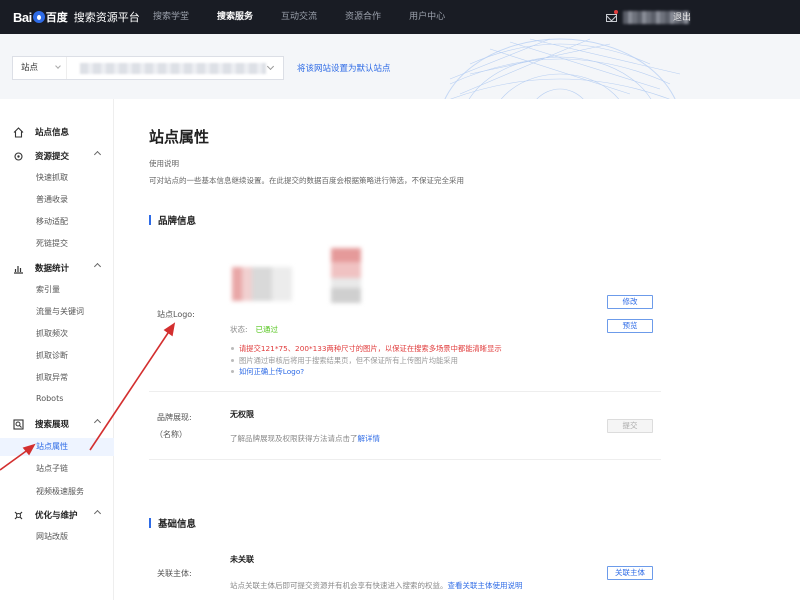 Image resolution: width=800 pixels, height=600 pixels. Describe the element at coordinates (363, 17) in the screenshot. I see `nav-resource-cooperation: 资源合作` at that location.